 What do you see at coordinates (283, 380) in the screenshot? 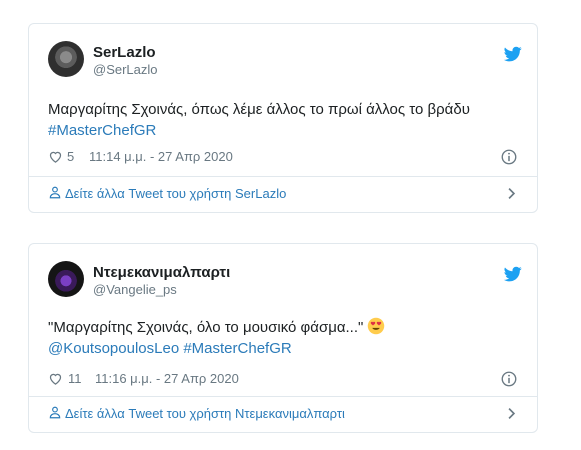
I see `tweet-meta: 11 11:16 μ.μ. - 27 Απρ 2020` at bounding box center [283, 380].